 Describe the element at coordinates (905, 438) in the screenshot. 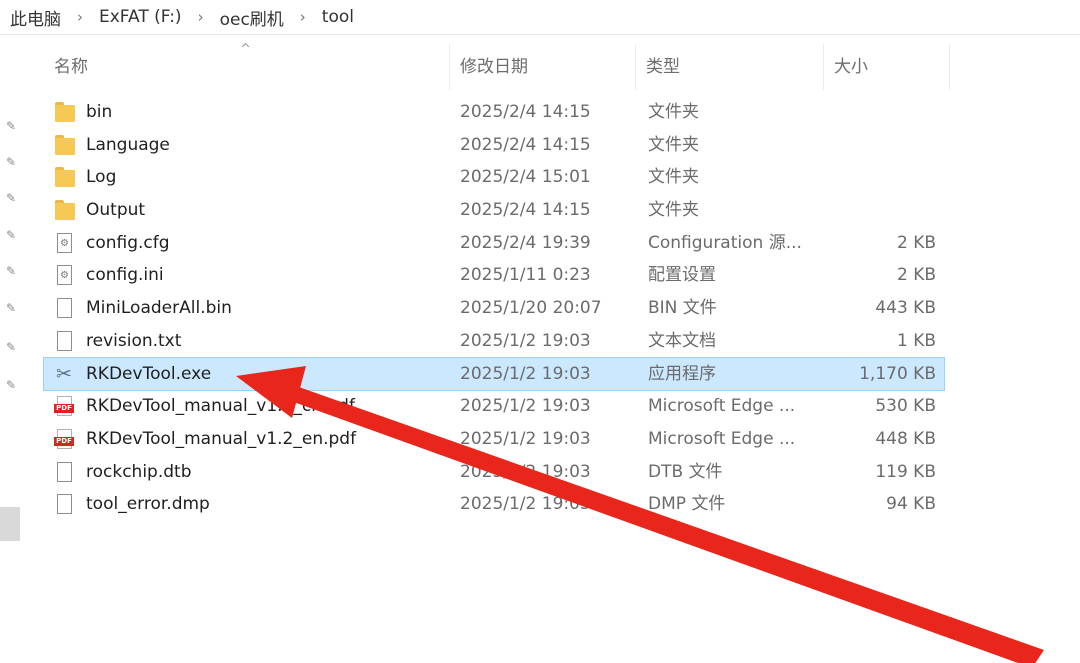

I see `file-size: 448 KB` at that location.